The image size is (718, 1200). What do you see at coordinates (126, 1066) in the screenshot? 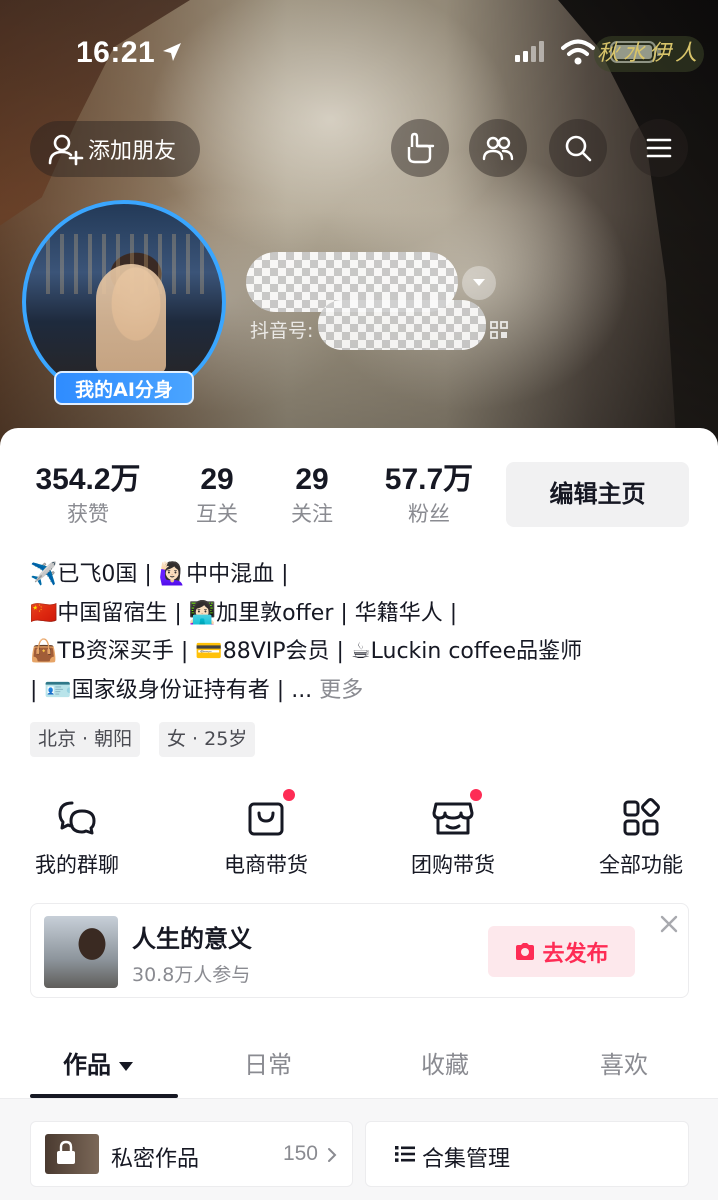
I see `caret-down-icon` at bounding box center [126, 1066].